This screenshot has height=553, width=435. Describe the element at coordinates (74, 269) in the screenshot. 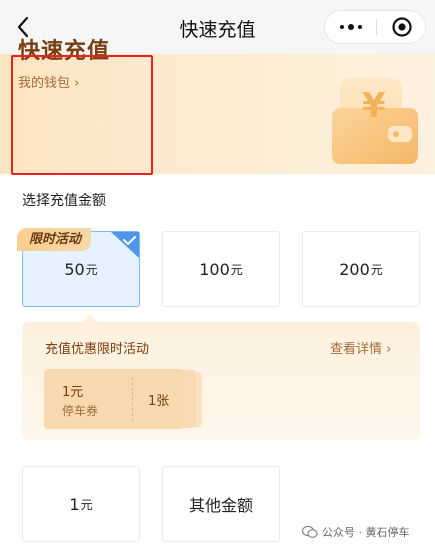

I see `amount-value: 50` at that location.